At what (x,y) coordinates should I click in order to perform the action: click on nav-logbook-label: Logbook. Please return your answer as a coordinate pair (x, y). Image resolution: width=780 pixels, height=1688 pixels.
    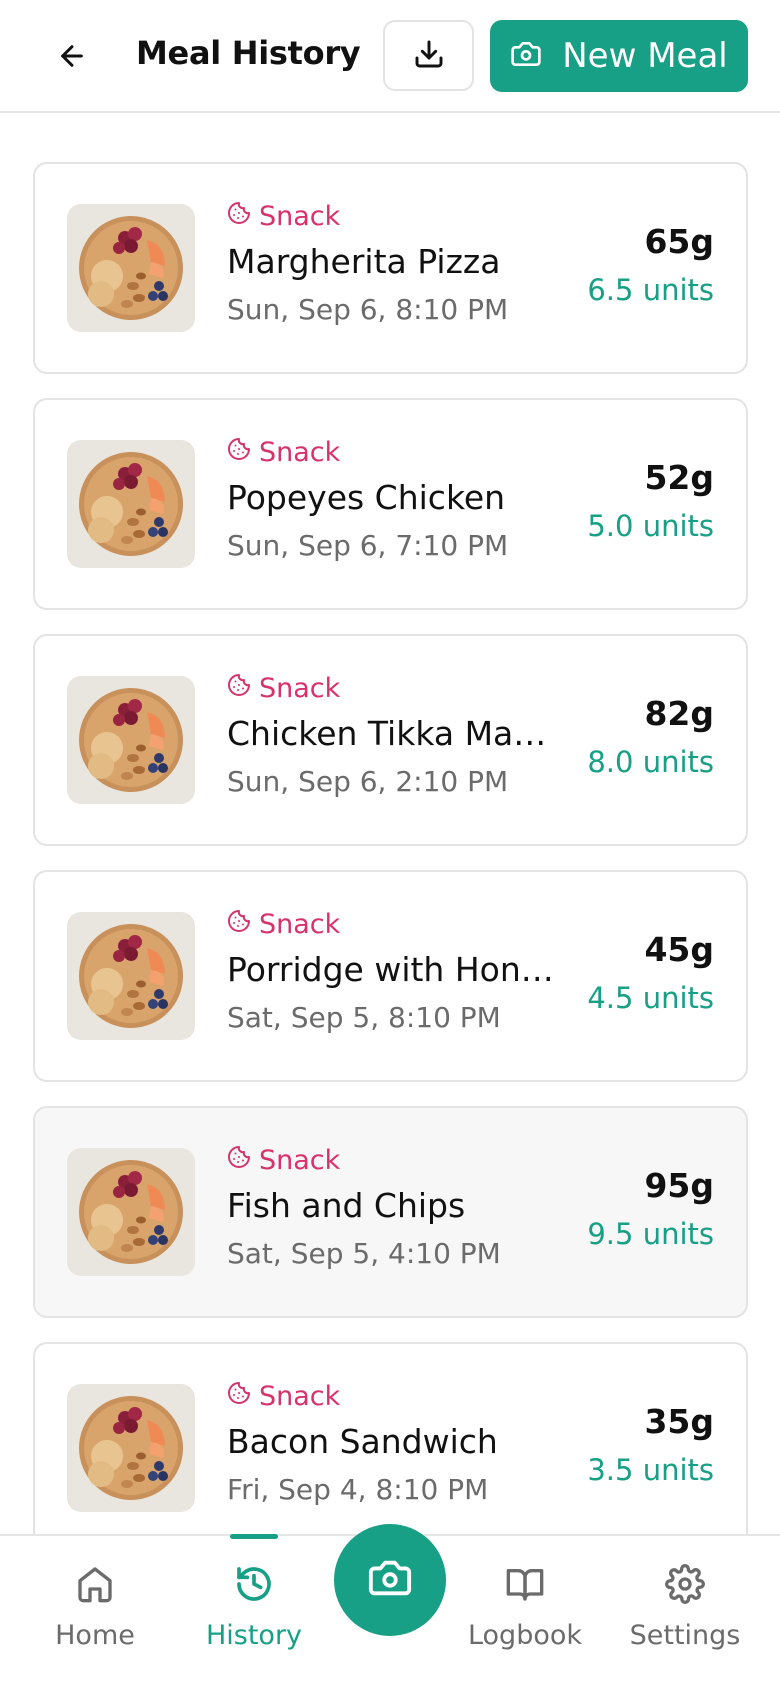
    Looking at the image, I should click on (525, 1635).